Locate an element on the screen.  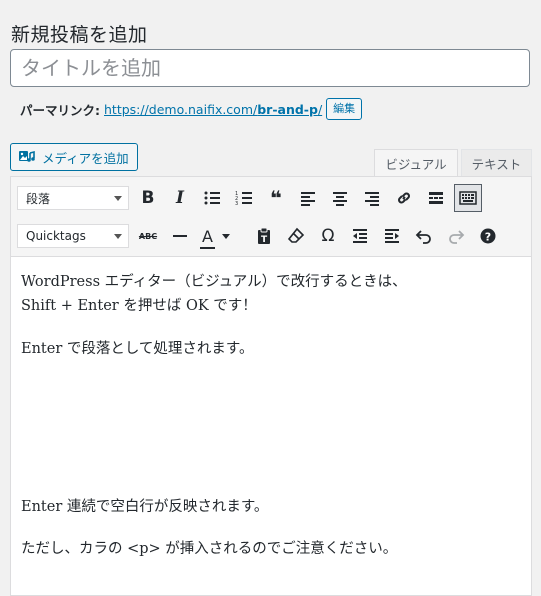
special-character-button: Ω is located at coordinates (328, 236).